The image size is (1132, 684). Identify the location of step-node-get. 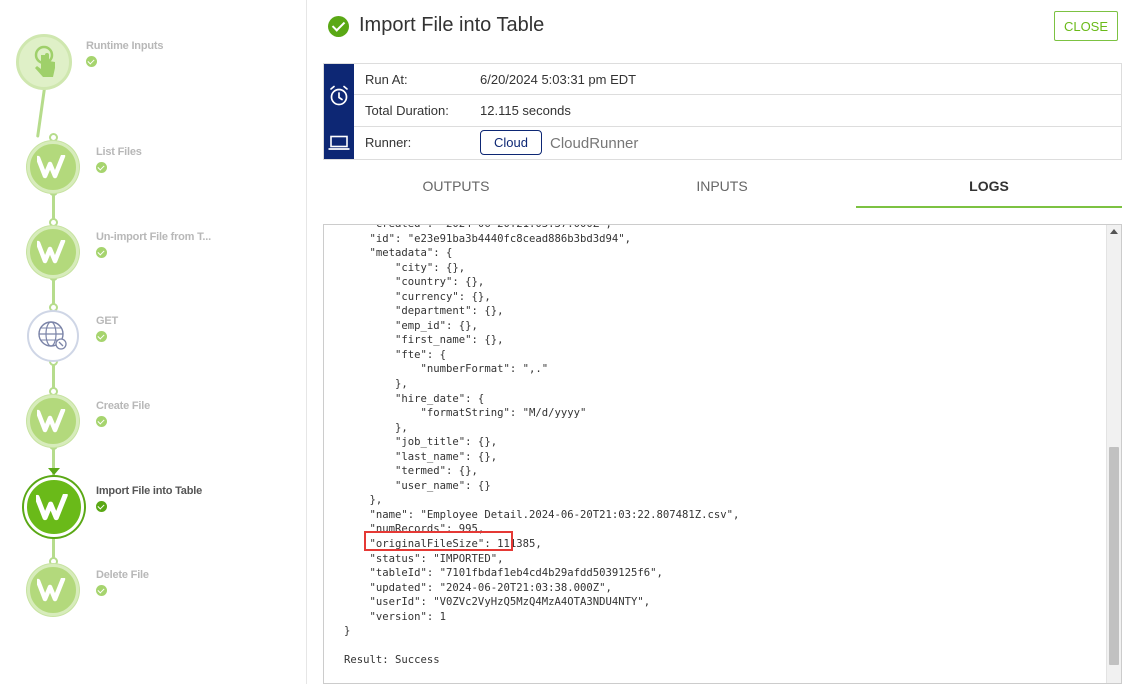
(53, 336).